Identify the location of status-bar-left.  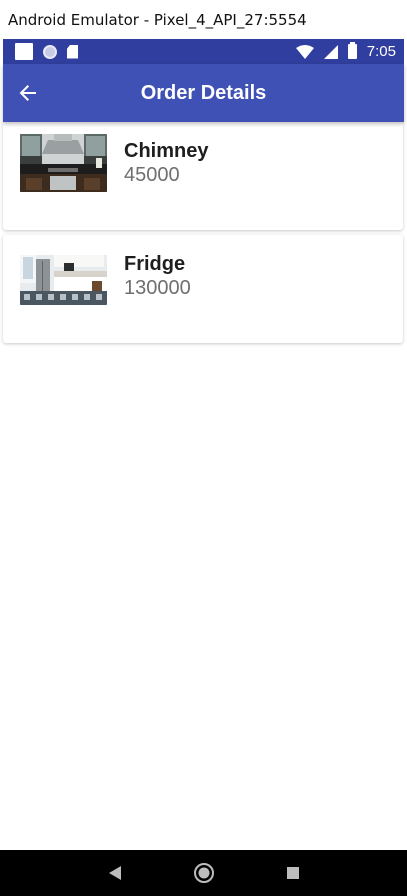
(46, 51).